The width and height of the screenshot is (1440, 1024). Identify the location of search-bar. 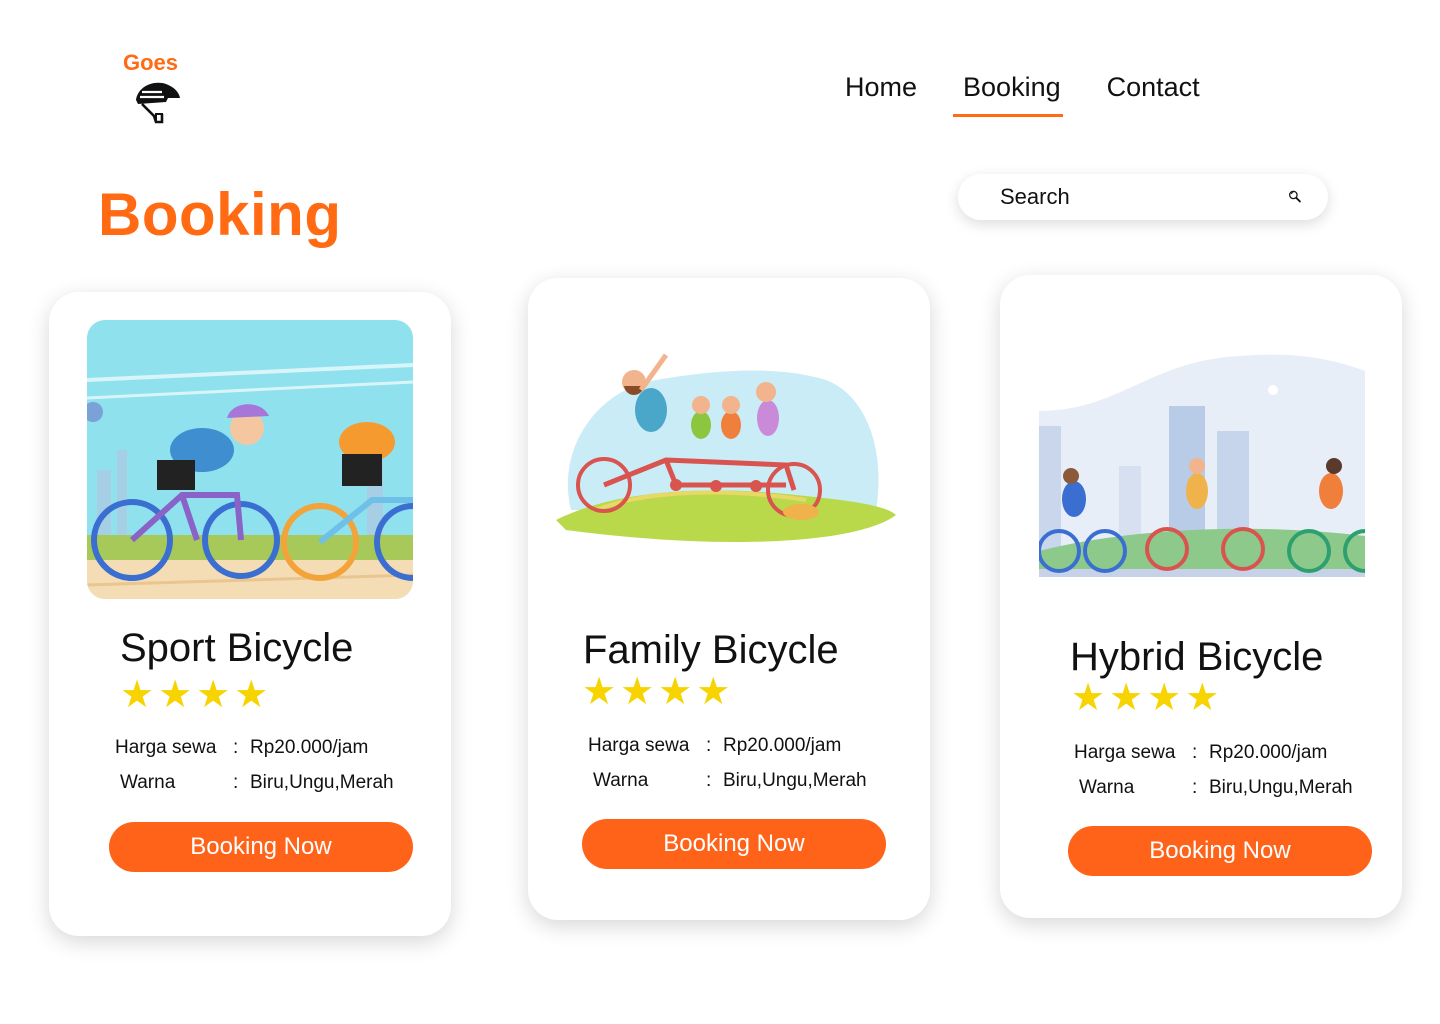
(1143, 197).